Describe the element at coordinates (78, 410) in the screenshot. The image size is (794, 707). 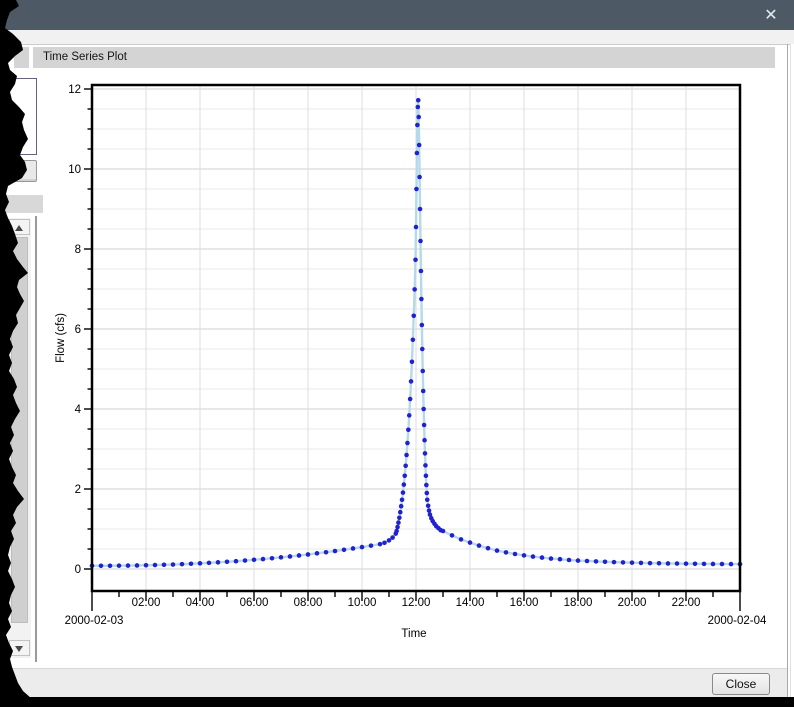
I see `y-tick-label: 4` at that location.